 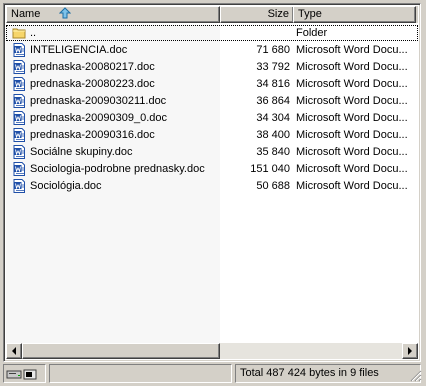 I want to click on column-header-name-label: Name, so click(x=26, y=14).